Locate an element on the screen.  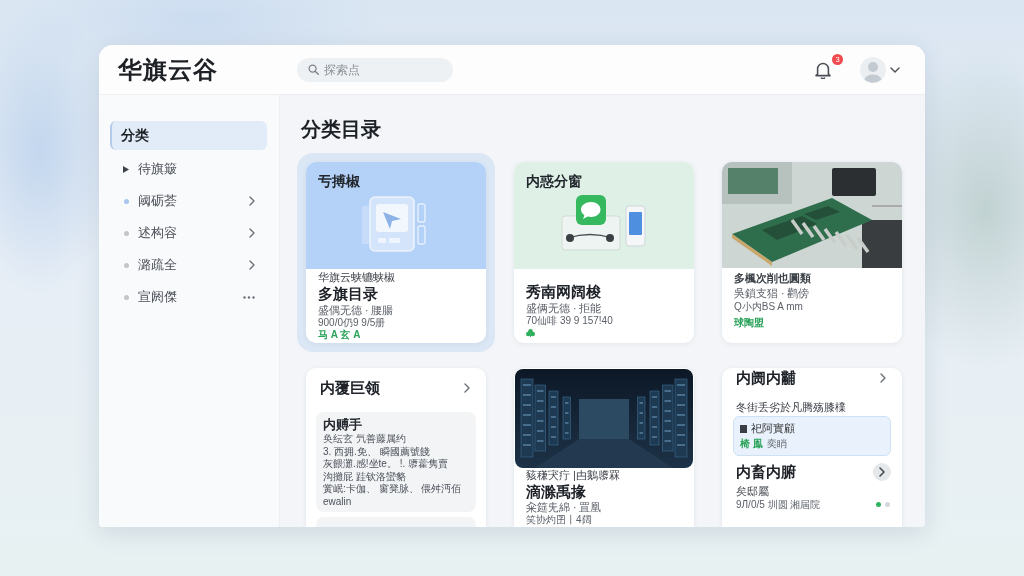
card-tag: 马 A 玄 A is located at coordinates (396, 335).